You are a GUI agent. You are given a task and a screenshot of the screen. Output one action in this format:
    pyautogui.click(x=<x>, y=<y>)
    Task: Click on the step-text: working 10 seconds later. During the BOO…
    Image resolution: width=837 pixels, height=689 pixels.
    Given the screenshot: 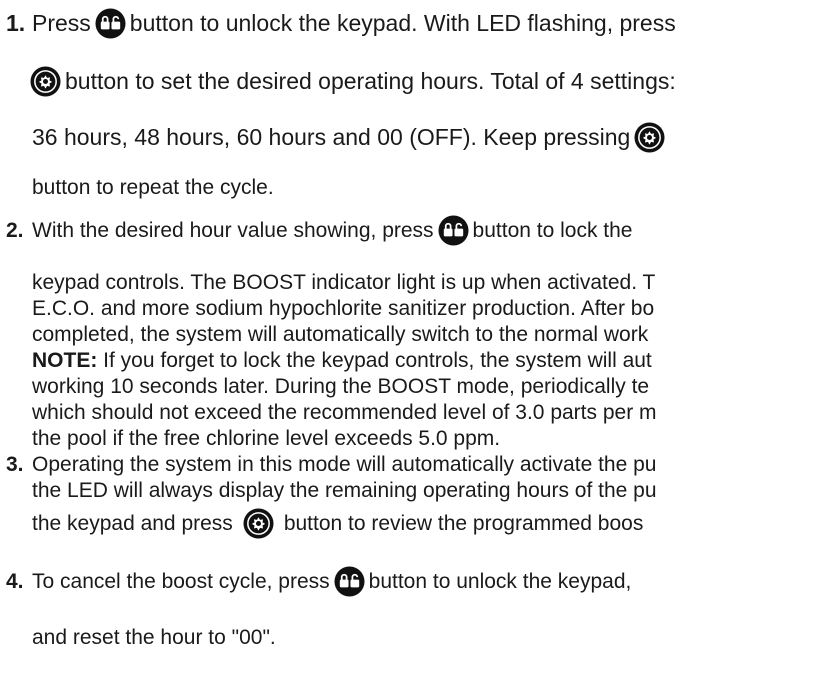 What is the action you would take?
    pyautogui.click(x=341, y=386)
    